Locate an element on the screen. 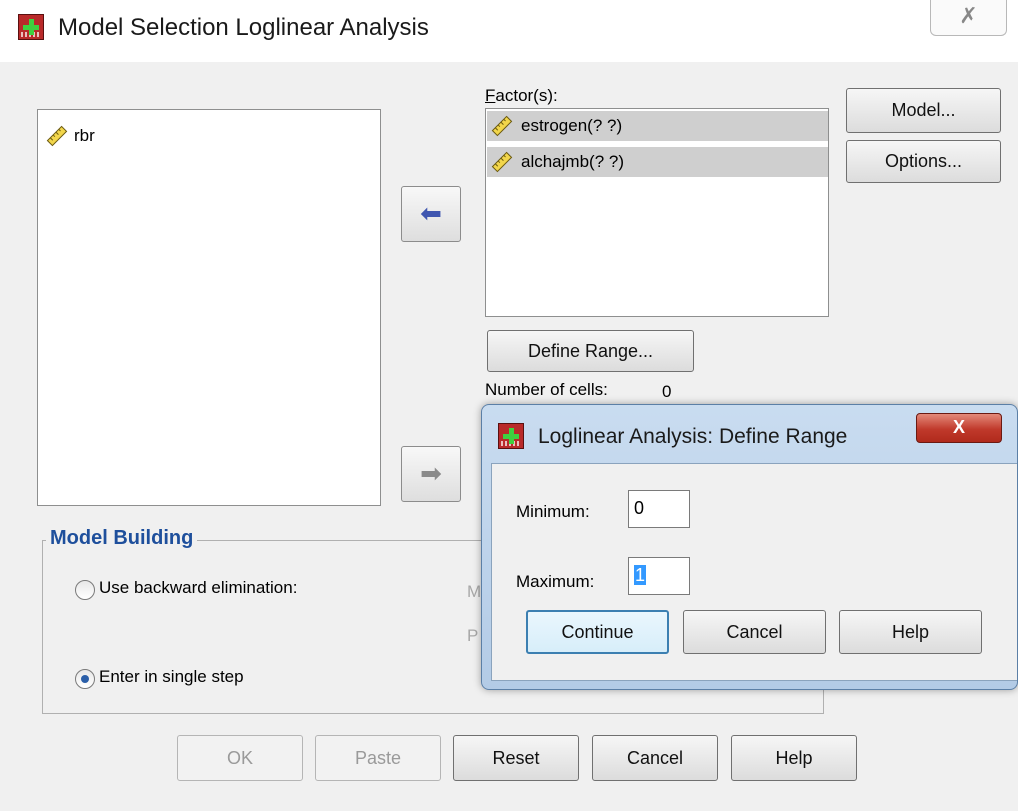 Image resolution: width=1018 pixels, height=811 pixels. arrow-left-icon: ⬅ is located at coordinates (431, 213).